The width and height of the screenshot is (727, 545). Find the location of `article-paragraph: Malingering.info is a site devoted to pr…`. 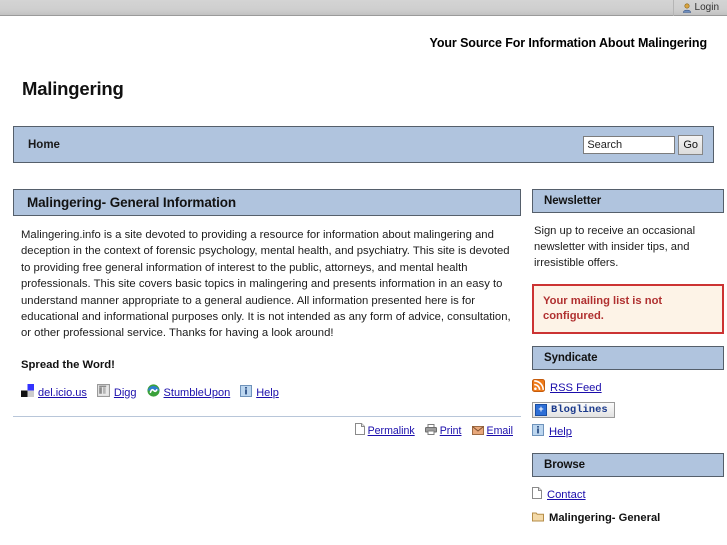

article-paragraph: Malingering.info is a site devoted to pr… is located at coordinates (266, 284).